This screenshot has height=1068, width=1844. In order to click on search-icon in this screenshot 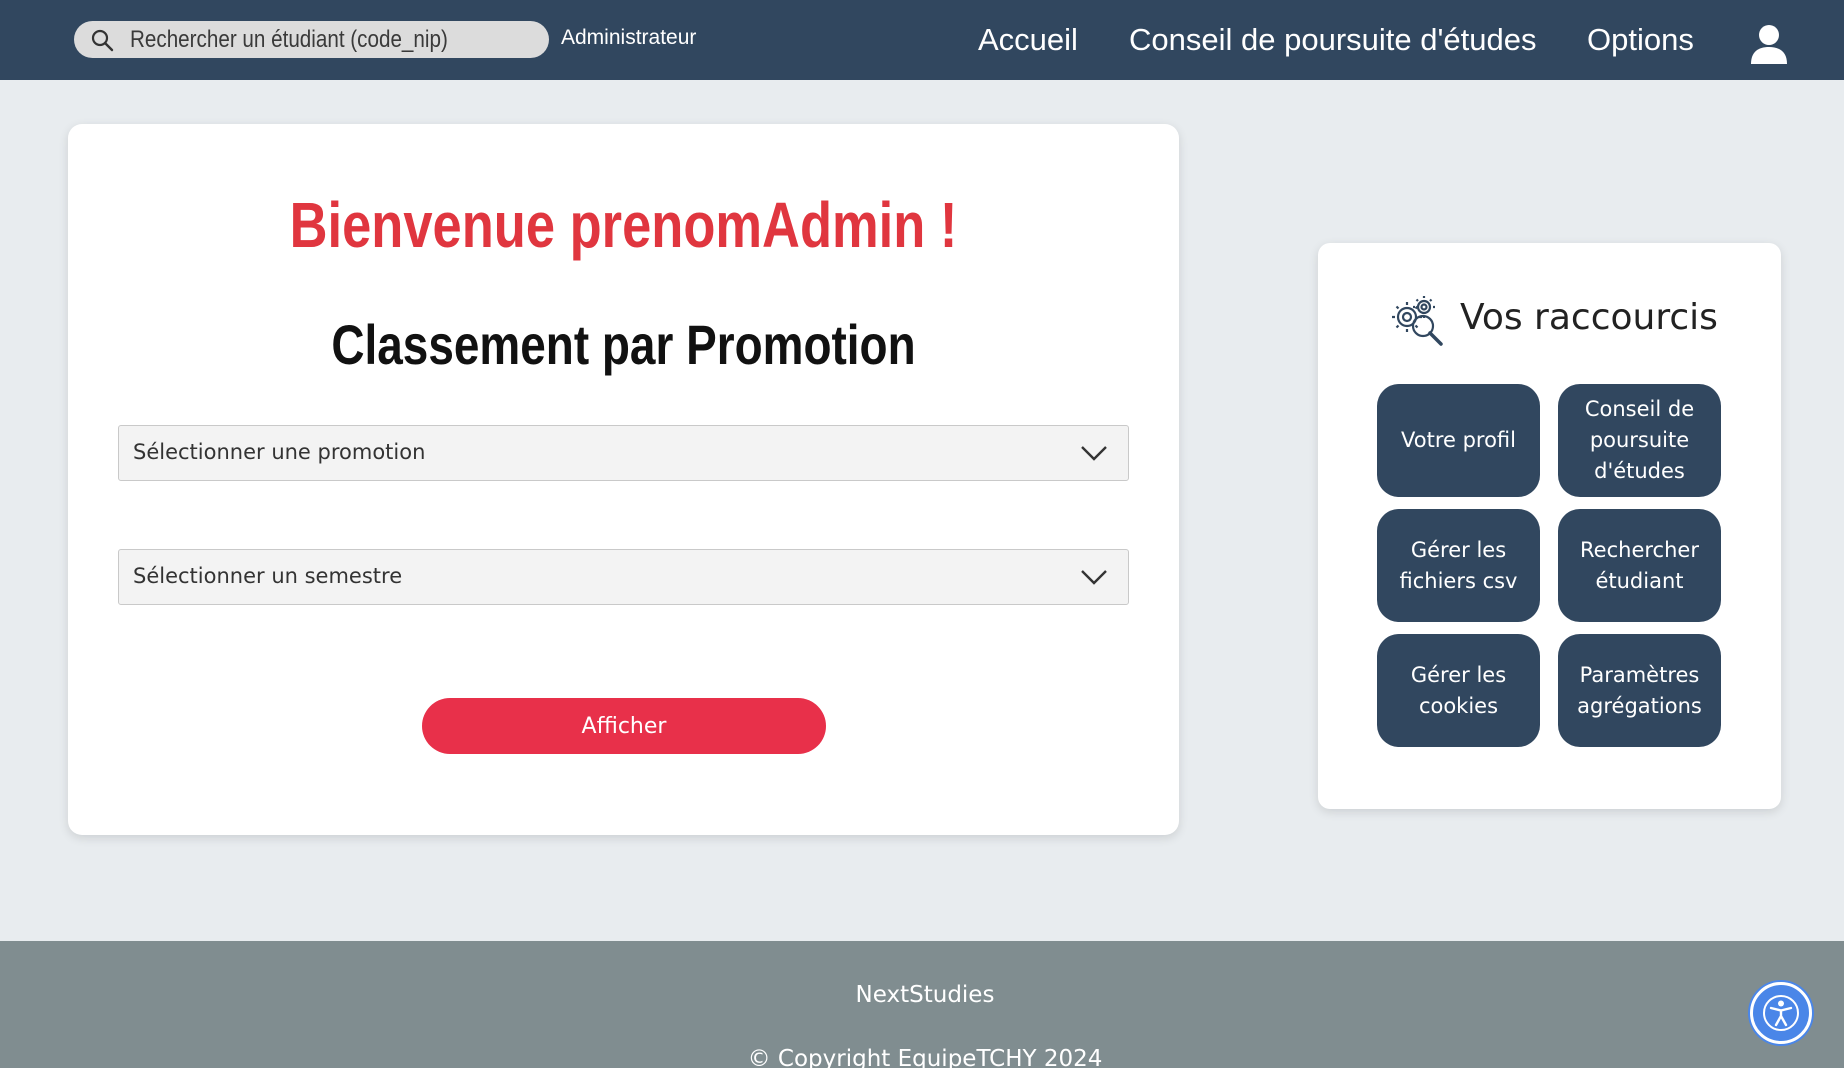, I will do `click(102, 40)`.